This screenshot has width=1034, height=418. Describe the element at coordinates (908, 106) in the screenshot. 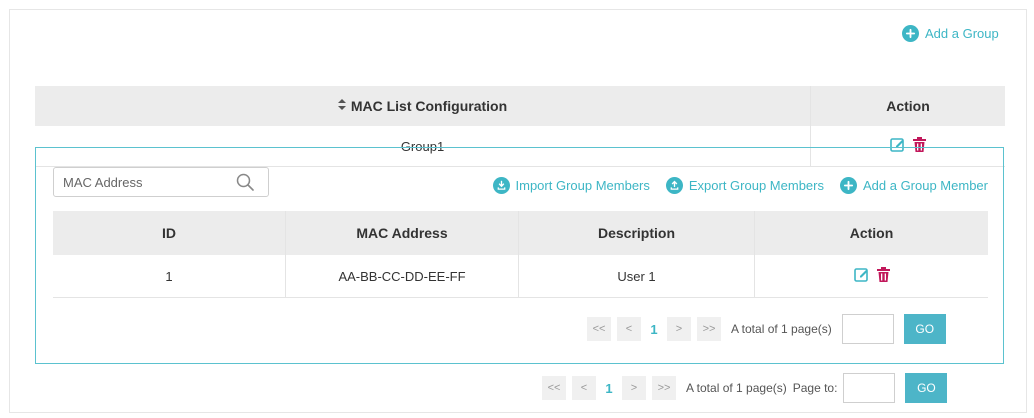

I see `action-header: Action` at that location.